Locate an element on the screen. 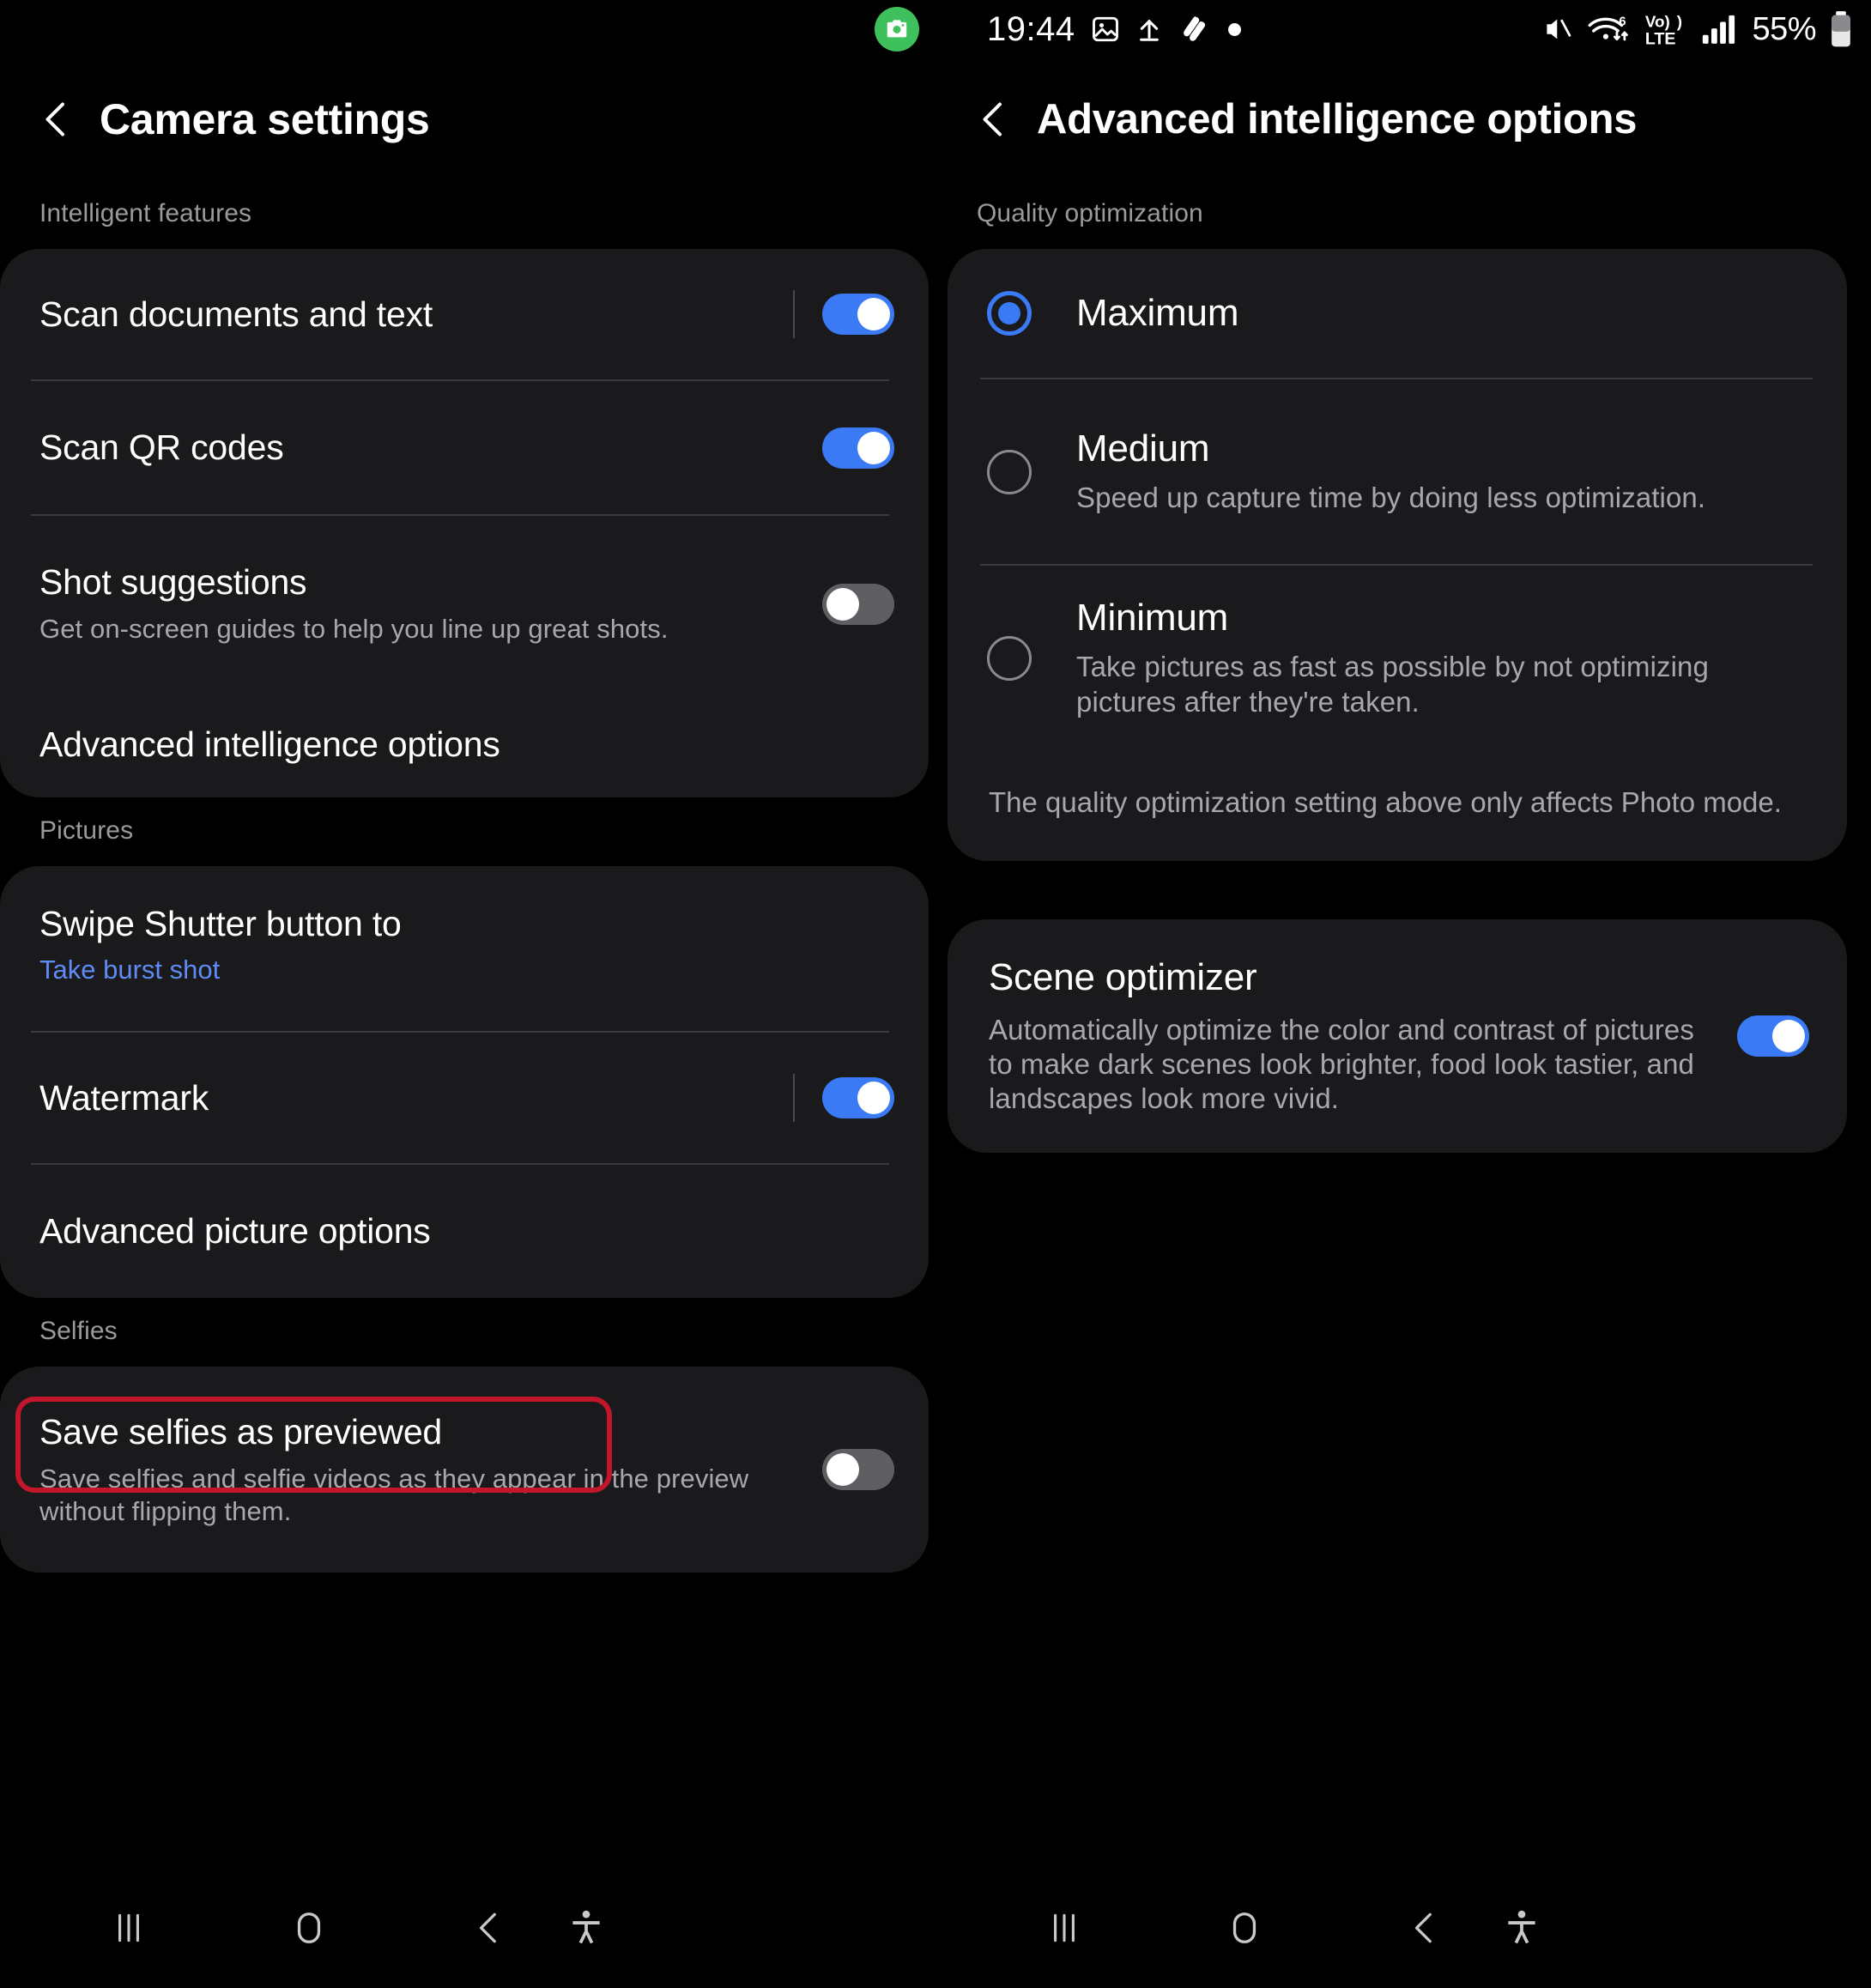 The height and width of the screenshot is (1988, 1871). row-label-wrap: Swipe Shutter button to Take burst shot is located at coordinates (466, 944).